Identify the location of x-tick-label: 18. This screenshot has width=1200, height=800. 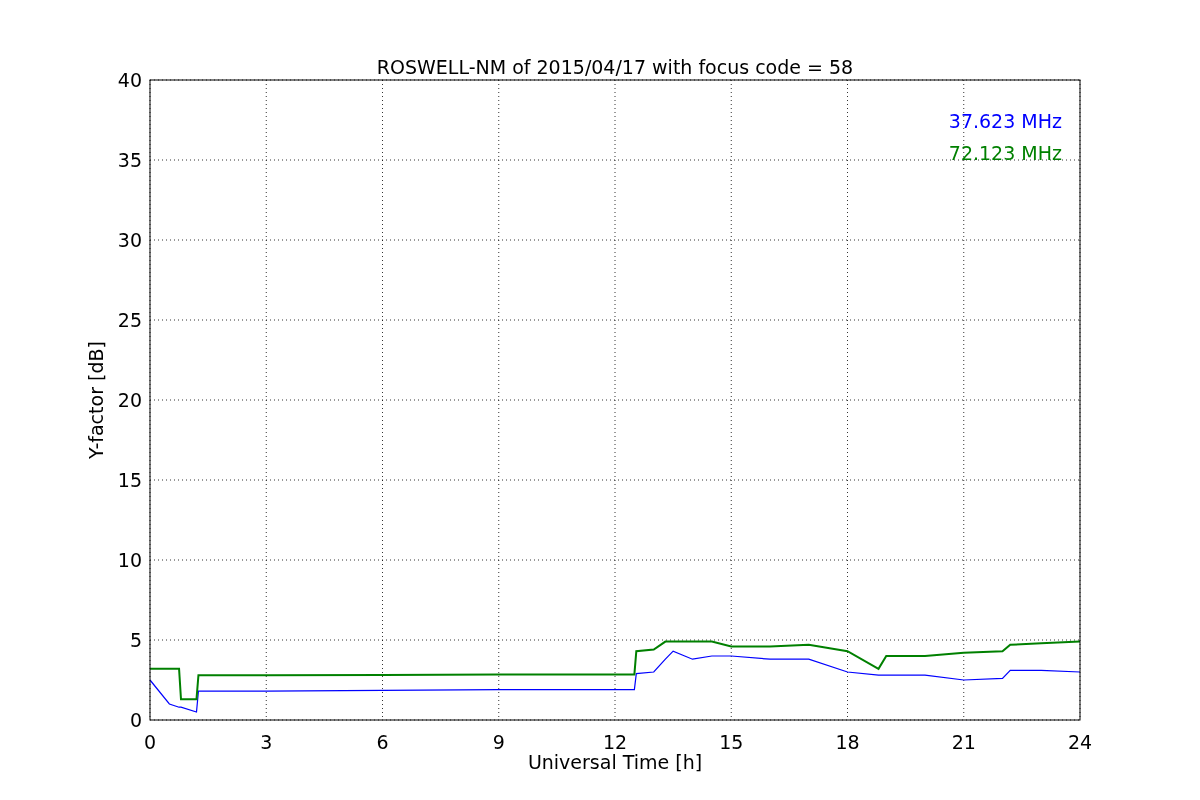
(847, 742).